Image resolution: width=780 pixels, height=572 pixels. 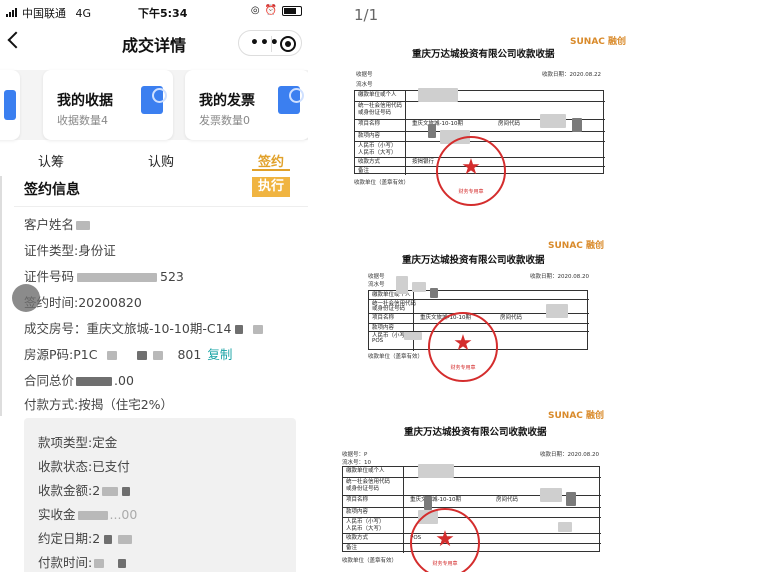 I want to click on floating-assistive-button, so click(x=26, y=298).